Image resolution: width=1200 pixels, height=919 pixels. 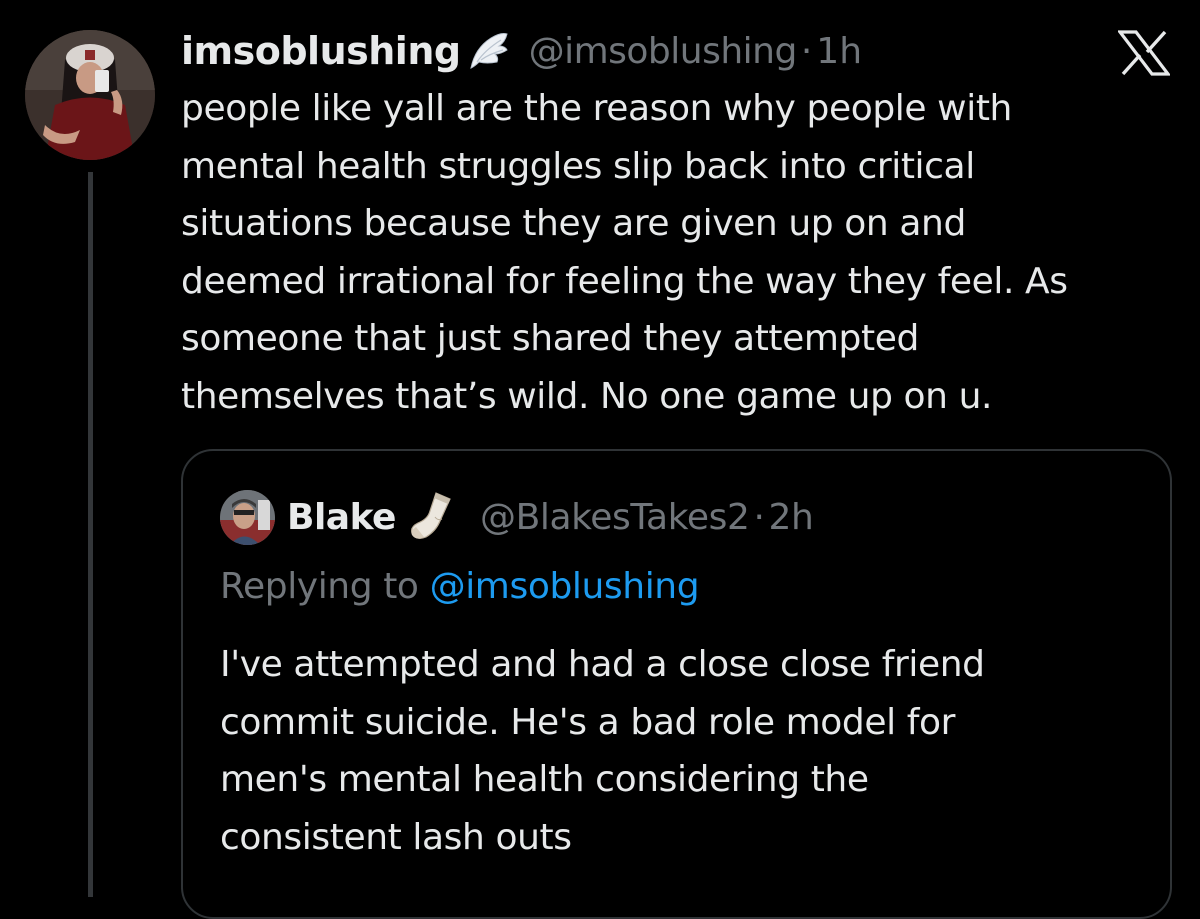 I want to click on x-logo-icon, so click(x=1144, y=53).